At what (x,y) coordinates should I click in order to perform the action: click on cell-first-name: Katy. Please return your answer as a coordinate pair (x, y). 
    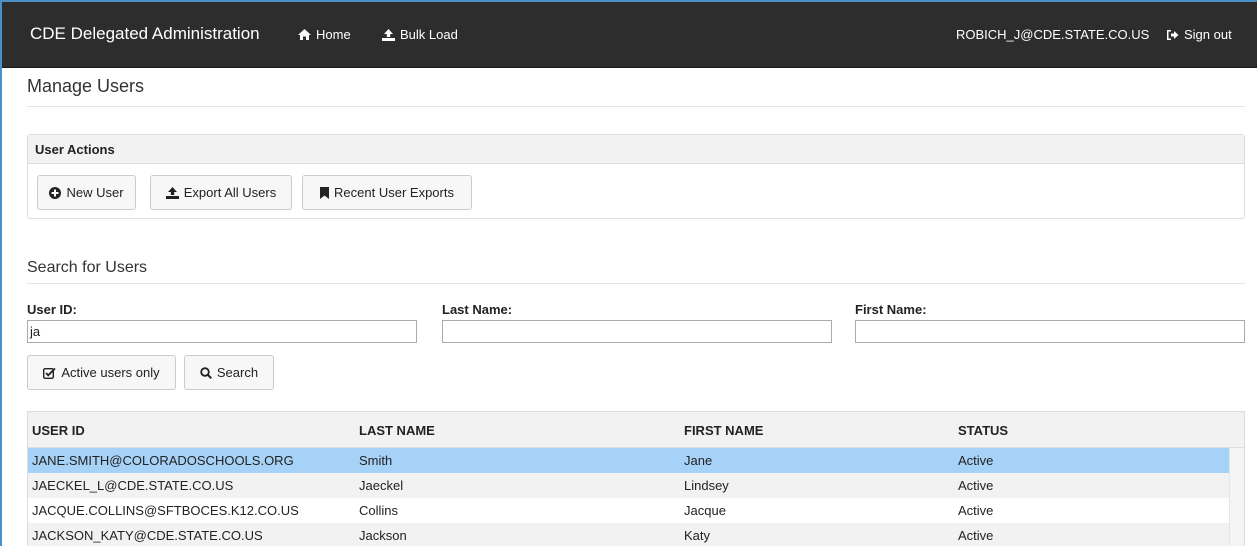
    Looking at the image, I should click on (697, 535).